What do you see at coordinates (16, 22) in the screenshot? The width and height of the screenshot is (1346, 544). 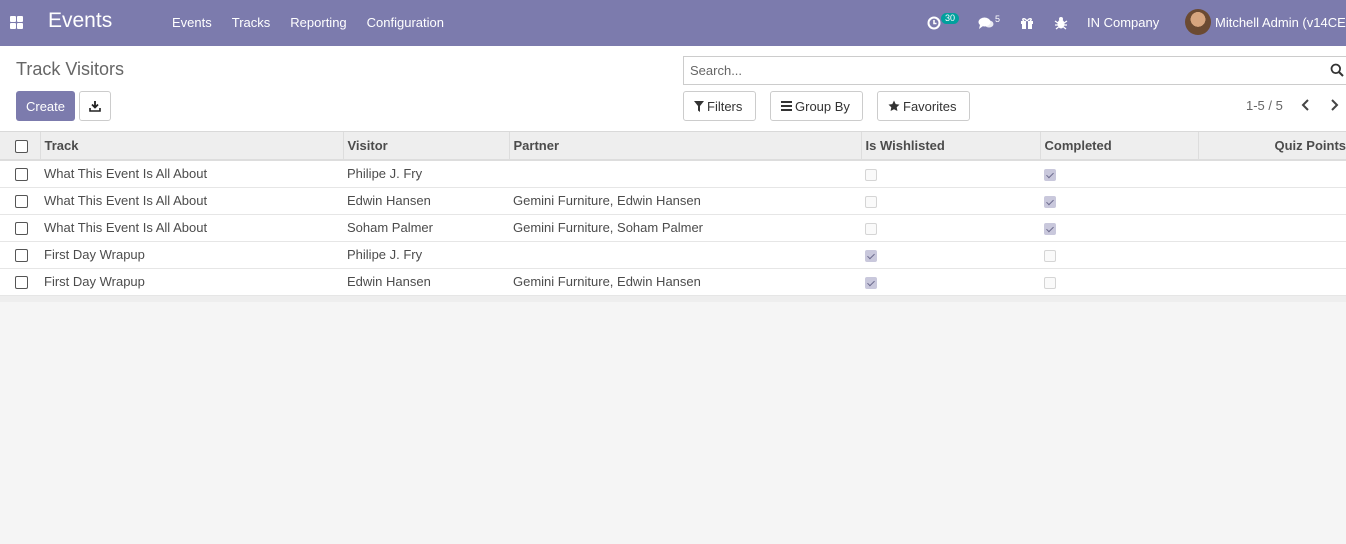 I see `apps-menu-icon` at bounding box center [16, 22].